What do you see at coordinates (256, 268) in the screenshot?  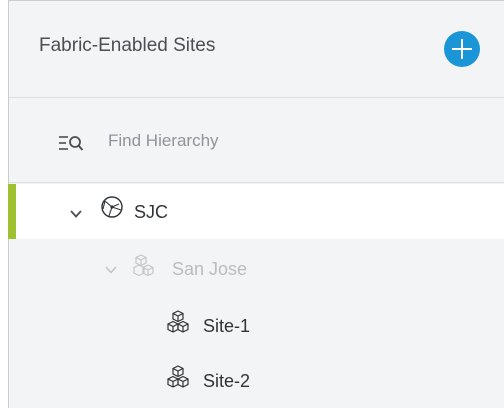 I see `tree-node-san-jose: San Jose` at bounding box center [256, 268].